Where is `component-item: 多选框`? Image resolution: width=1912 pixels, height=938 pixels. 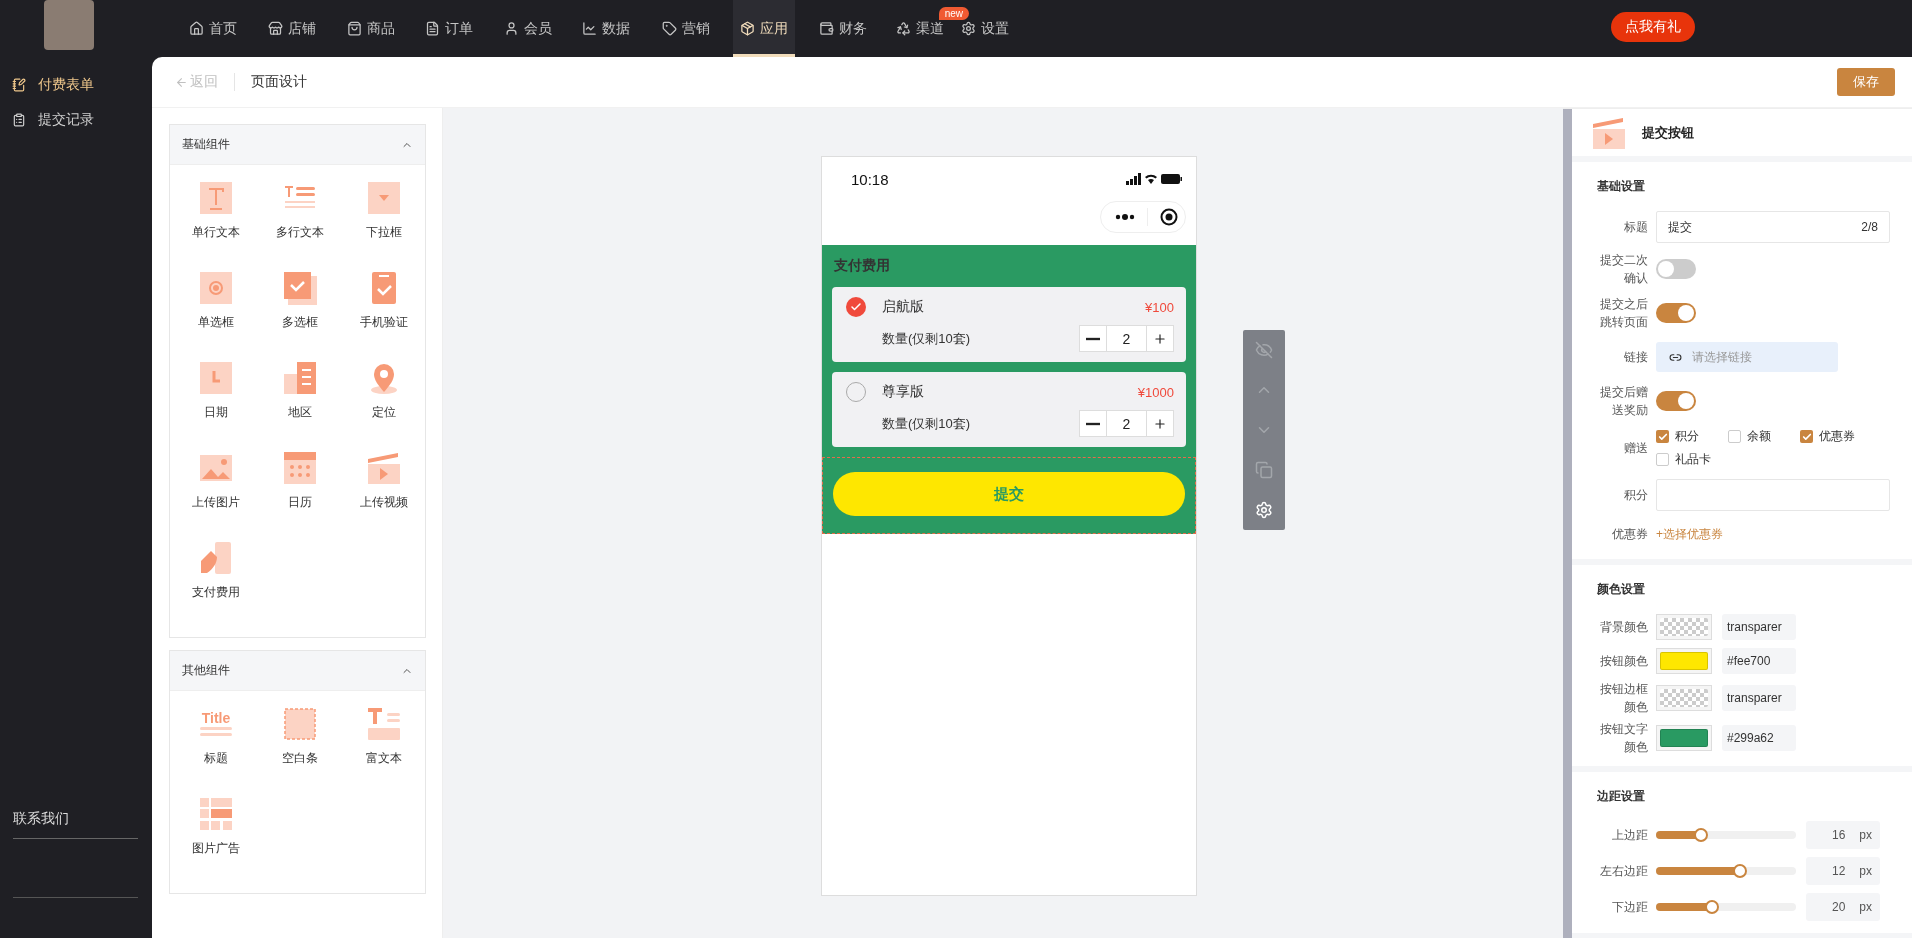 component-item: 多选框 is located at coordinates (300, 316).